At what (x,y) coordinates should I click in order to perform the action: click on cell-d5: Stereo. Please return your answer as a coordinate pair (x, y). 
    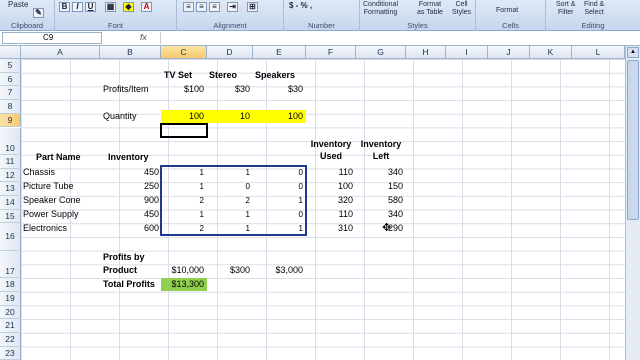
    Looking at the image, I should click on (223, 75).